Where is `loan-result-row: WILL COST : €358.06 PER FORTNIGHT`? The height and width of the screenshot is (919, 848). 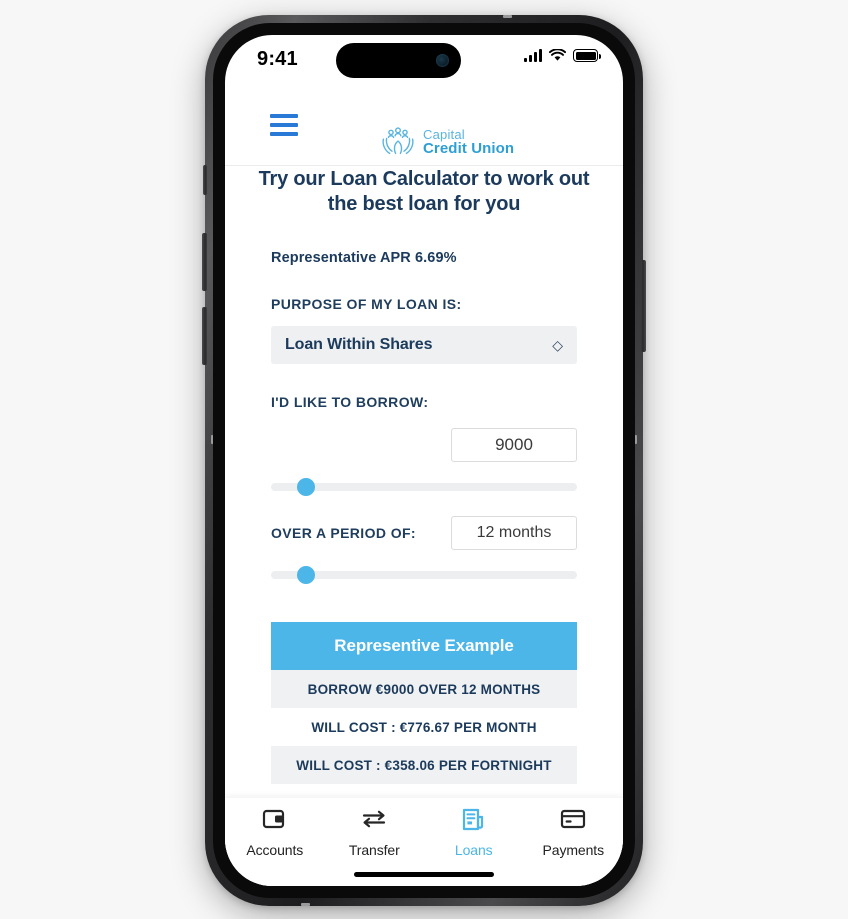 loan-result-row: WILL COST : €358.06 PER FORTNIGHT is located at coordinates (424, 765).